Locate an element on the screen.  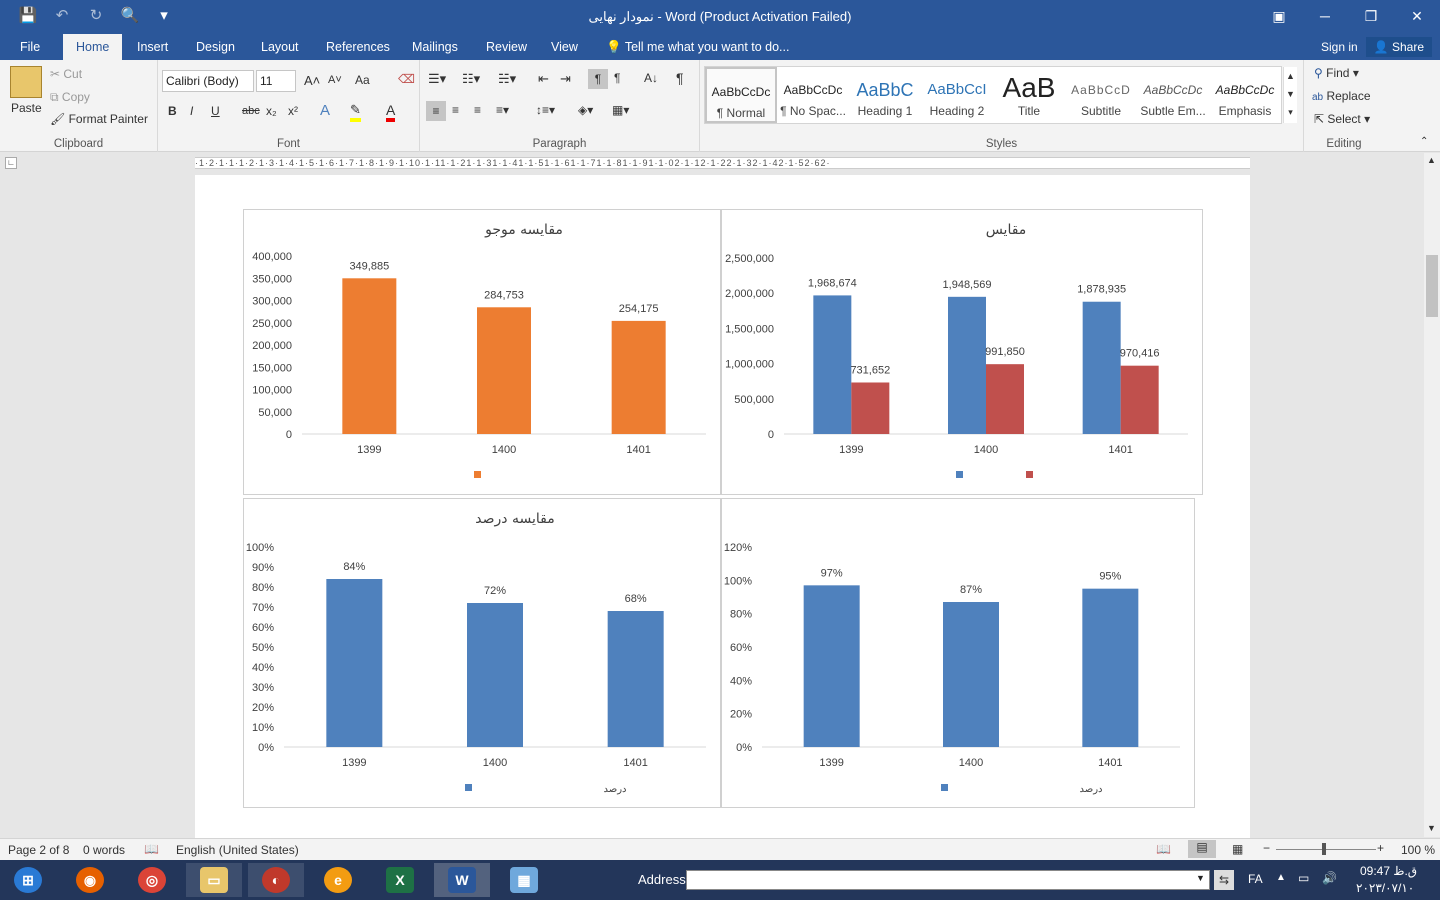
tab-design: Design is located at coordinates (215, 47).